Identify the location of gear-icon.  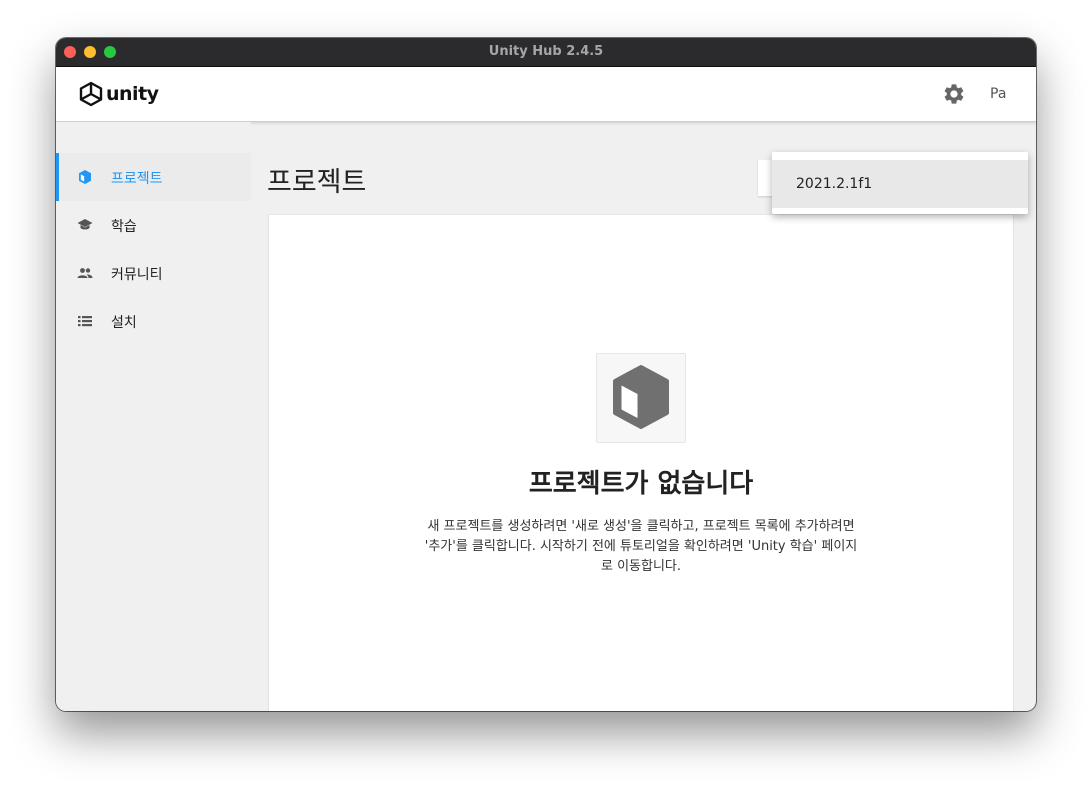
(954, 94).